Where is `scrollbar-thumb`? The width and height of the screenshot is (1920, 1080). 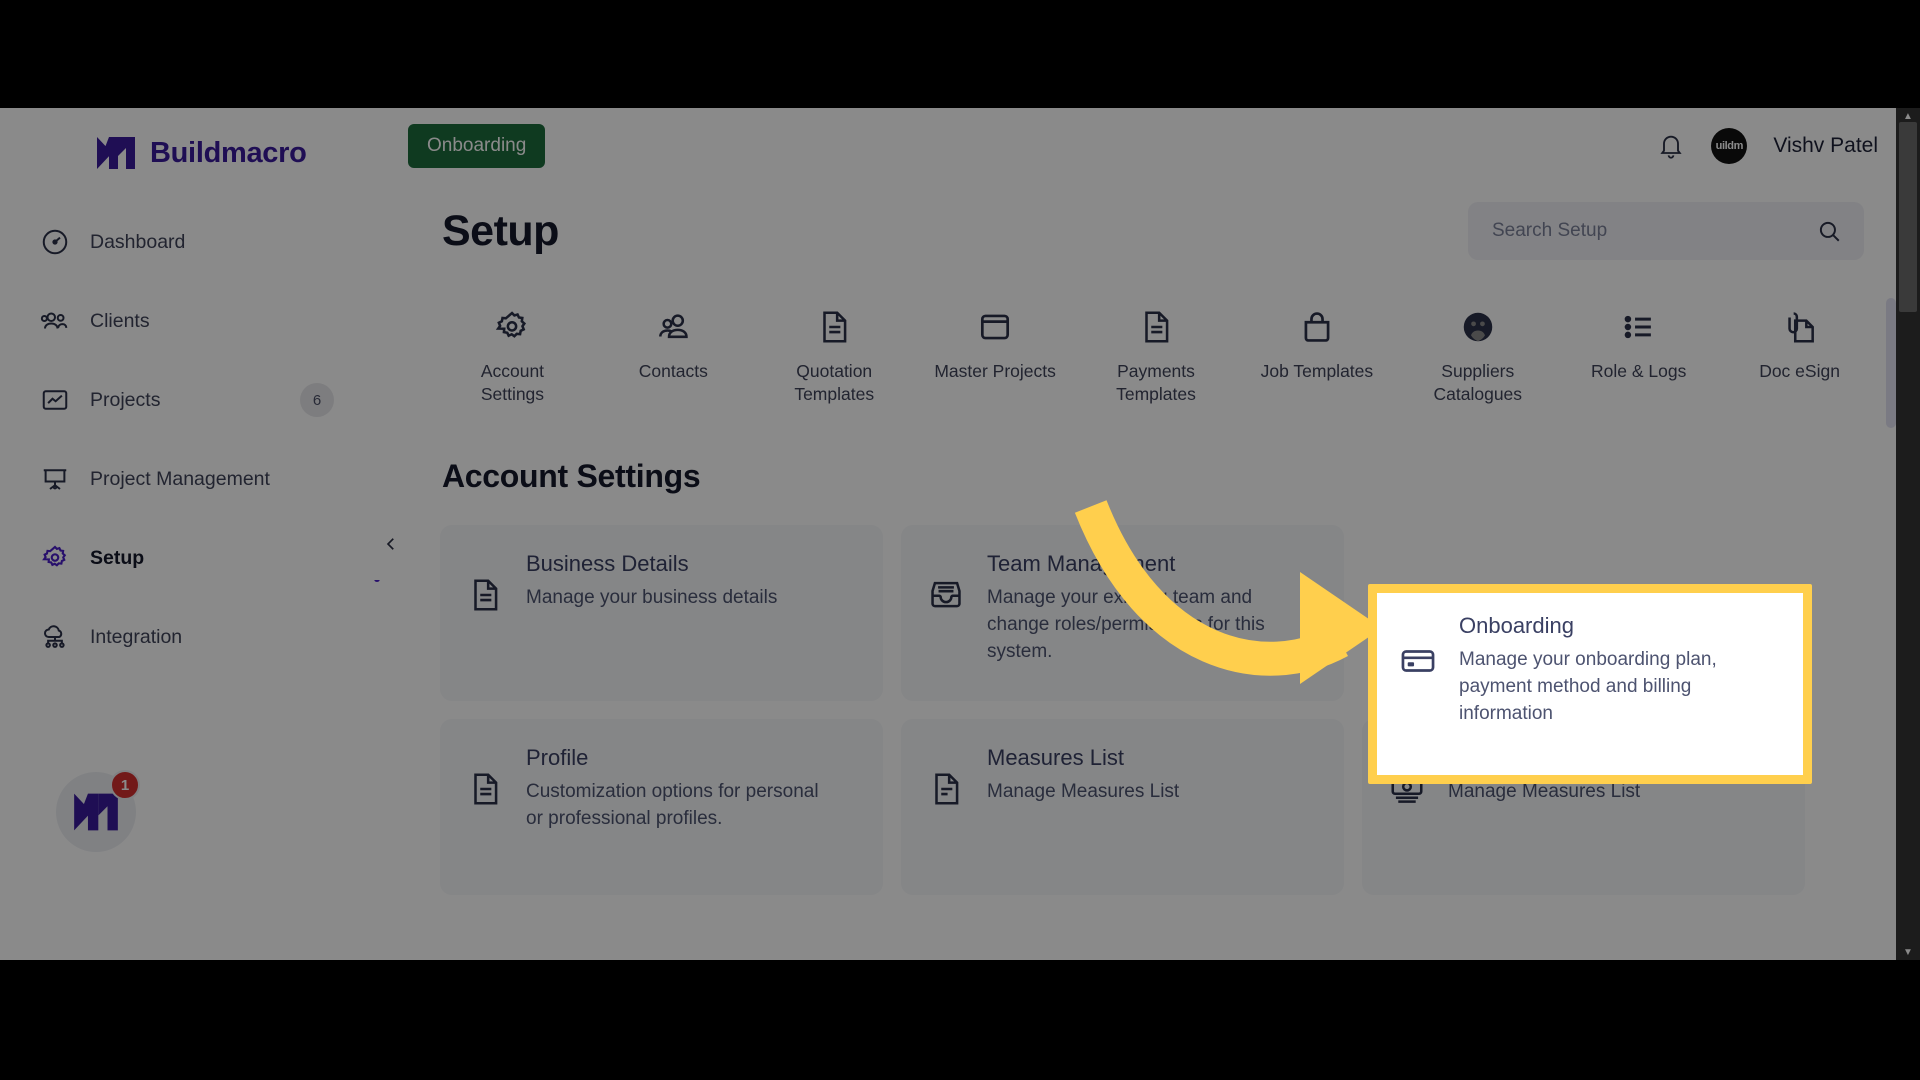
scrollbar-thumb is located at coordinates (1891, 363).